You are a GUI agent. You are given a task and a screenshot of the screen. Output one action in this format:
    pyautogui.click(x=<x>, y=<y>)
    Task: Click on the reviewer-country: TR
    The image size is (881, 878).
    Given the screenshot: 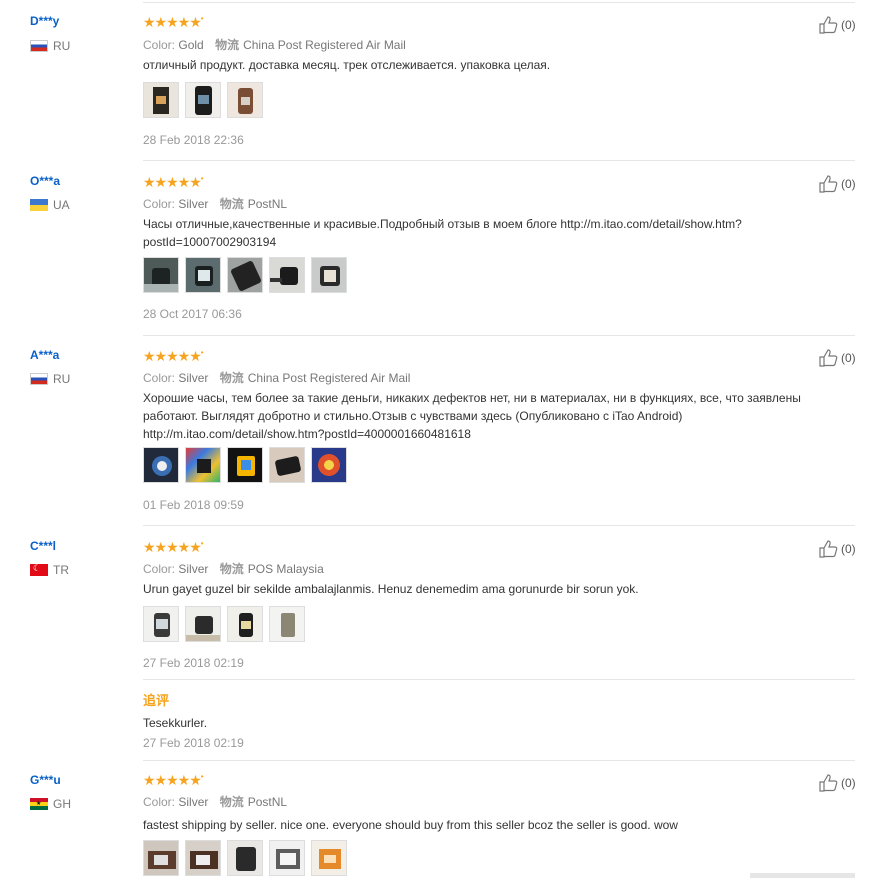 What is the action you would take?
    pyautogui.click(x=49, y=570)
    